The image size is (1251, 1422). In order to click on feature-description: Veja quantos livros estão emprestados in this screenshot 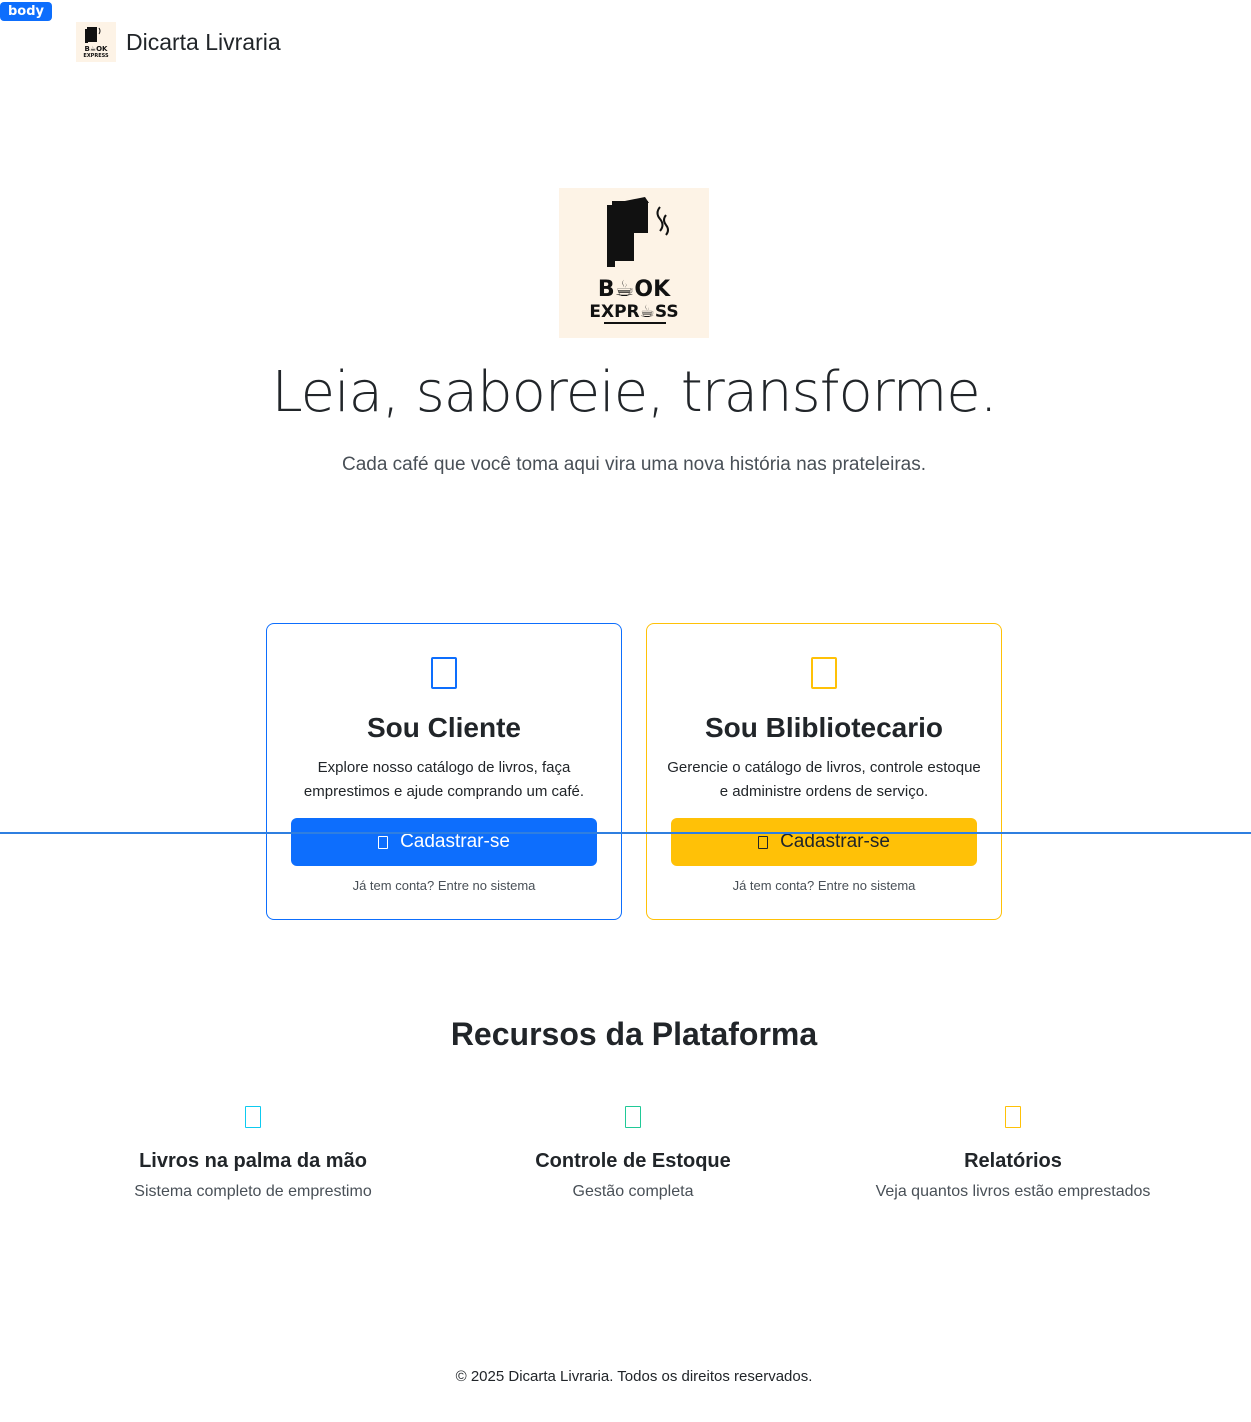, I will do `click(1013, 1191)`.